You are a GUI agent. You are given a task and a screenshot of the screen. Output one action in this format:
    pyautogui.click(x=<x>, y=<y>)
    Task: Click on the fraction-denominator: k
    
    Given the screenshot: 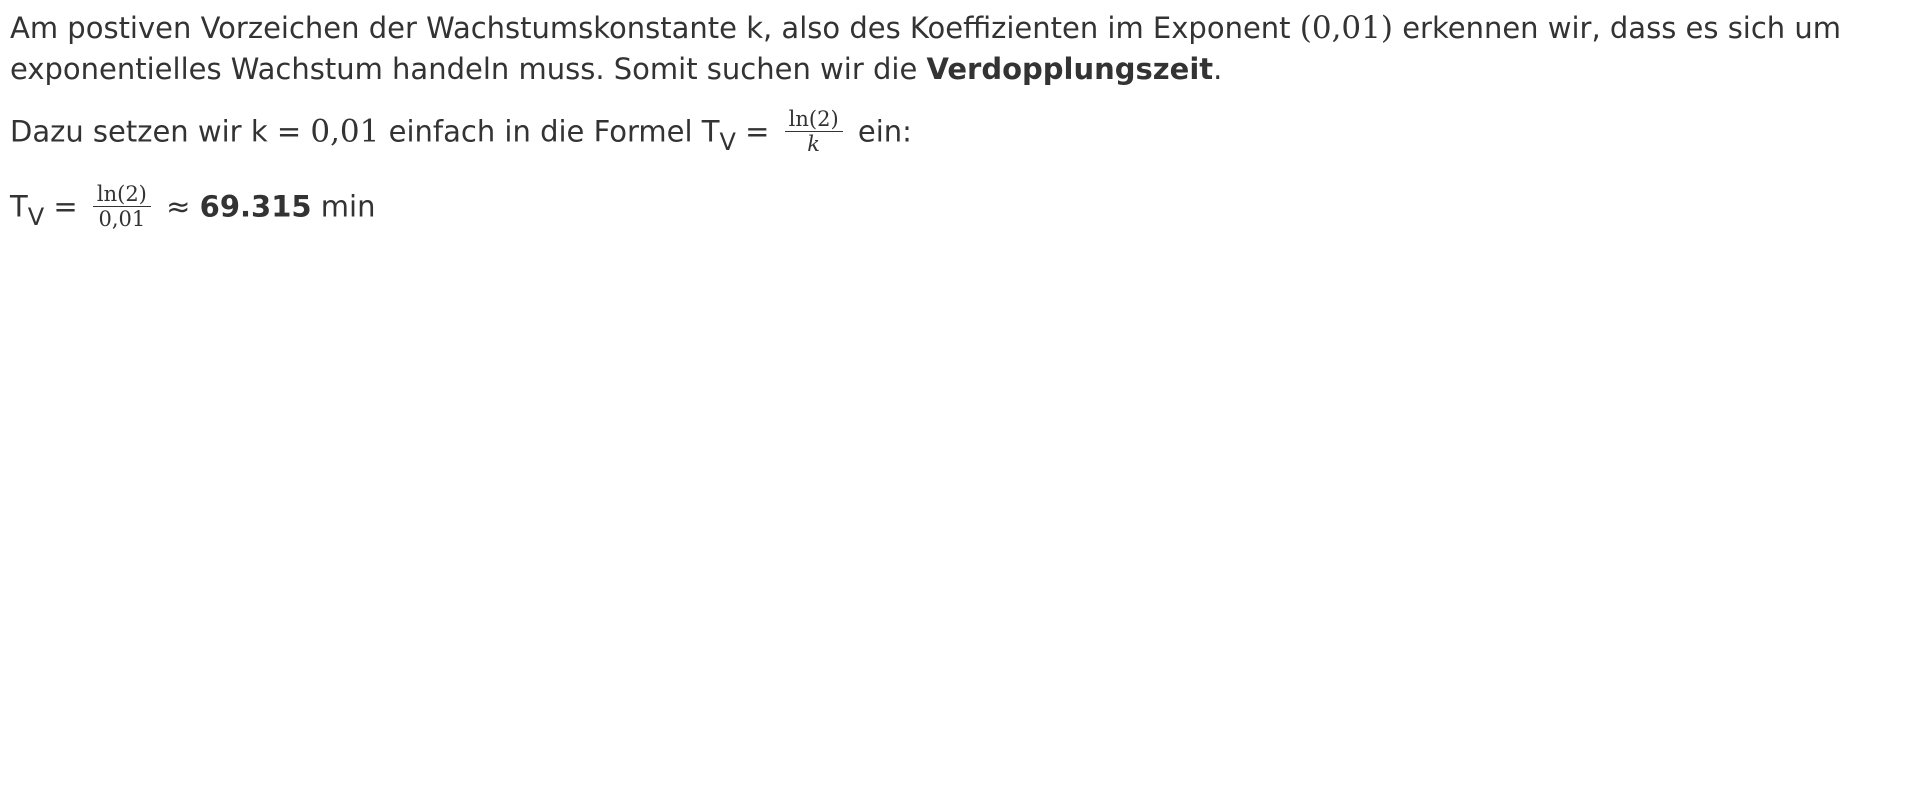 What is the action you would take?
    pyautogui.click(x=814, y=144)
    